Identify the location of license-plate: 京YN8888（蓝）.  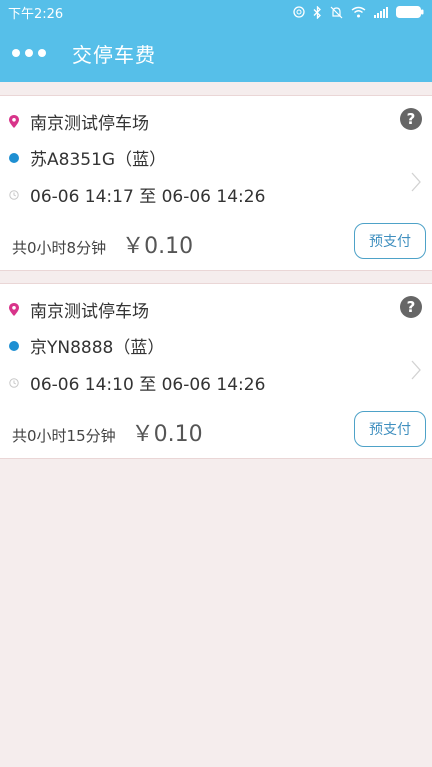
(97, 348).